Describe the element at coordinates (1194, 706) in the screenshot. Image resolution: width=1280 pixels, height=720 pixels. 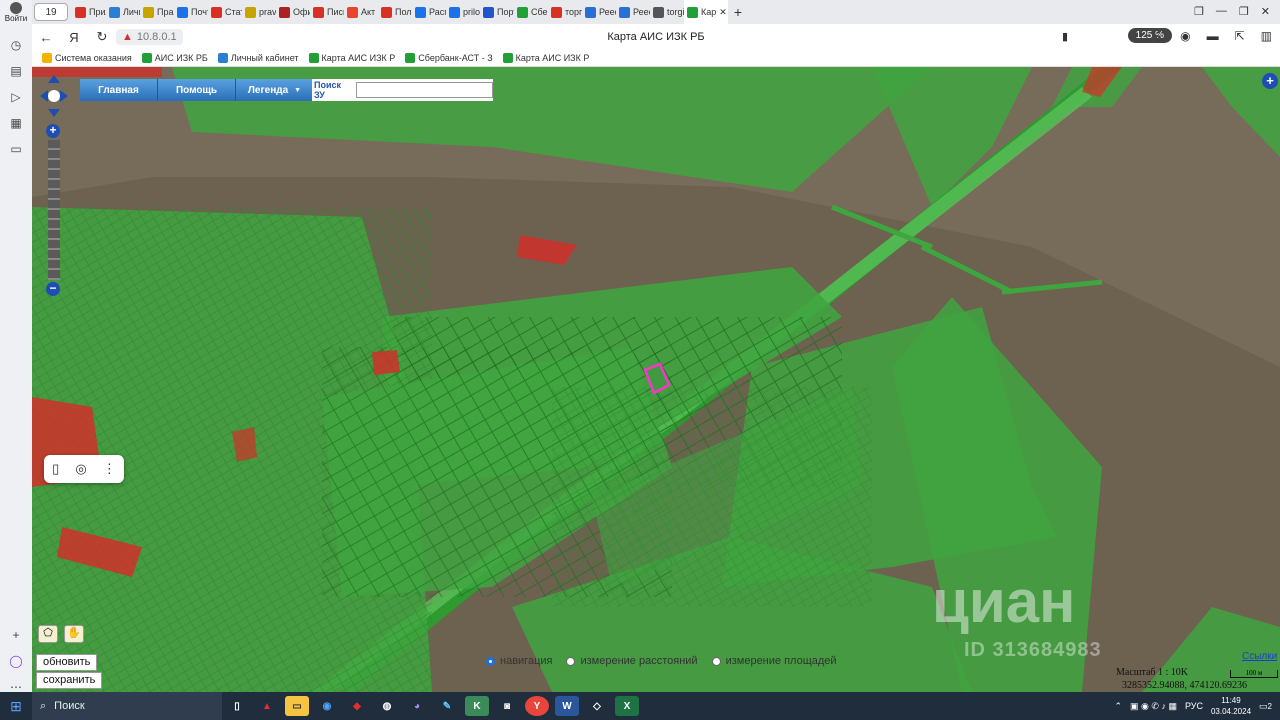
I see `language-indicator: РУС` at that location.